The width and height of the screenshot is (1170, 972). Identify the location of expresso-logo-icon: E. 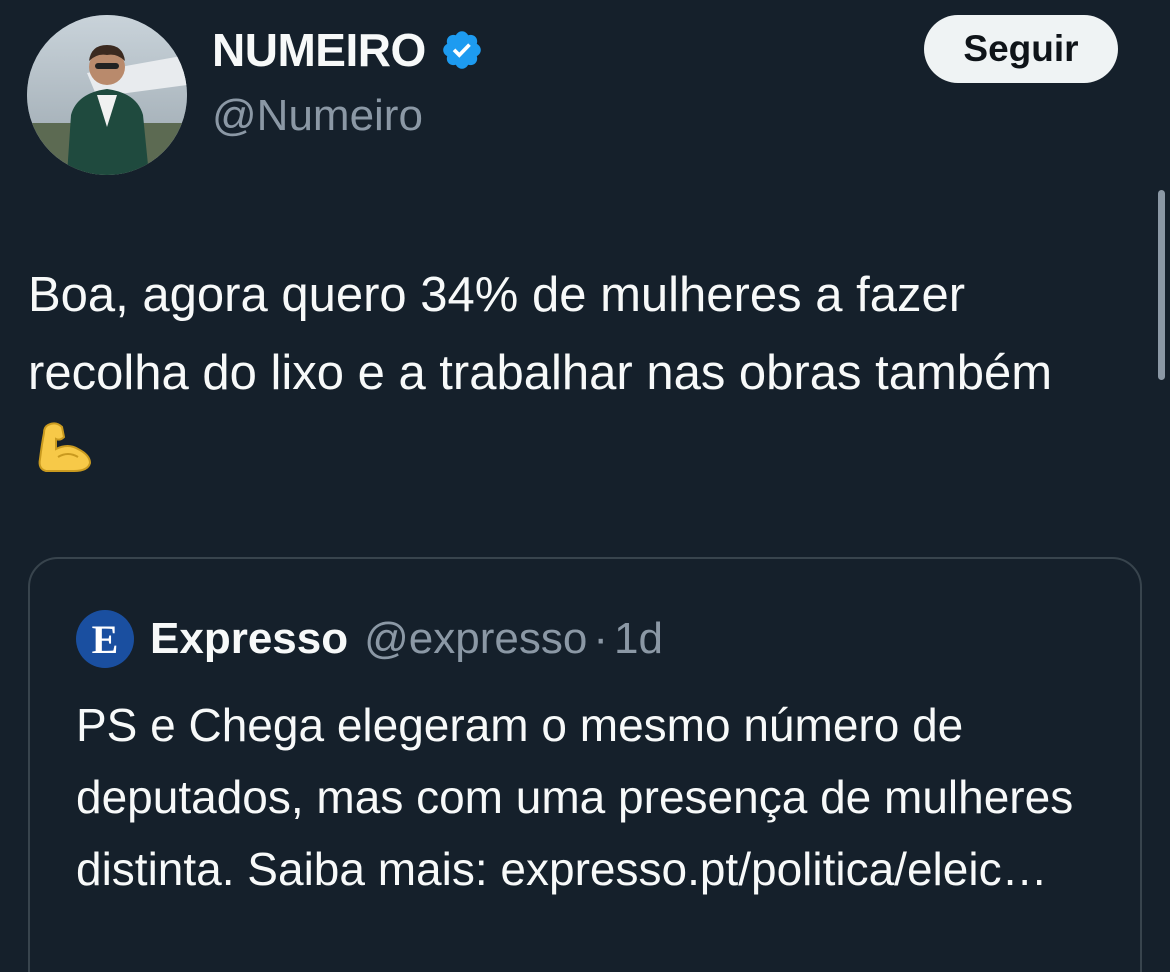
(105, 639).